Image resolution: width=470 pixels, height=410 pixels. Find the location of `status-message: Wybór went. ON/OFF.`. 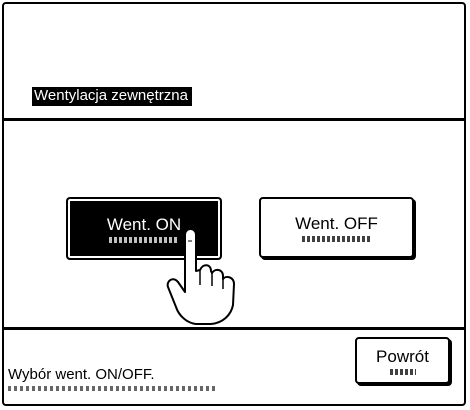

status-message: Wybór went. ON/OFF. is located at coordinates (81, 374).